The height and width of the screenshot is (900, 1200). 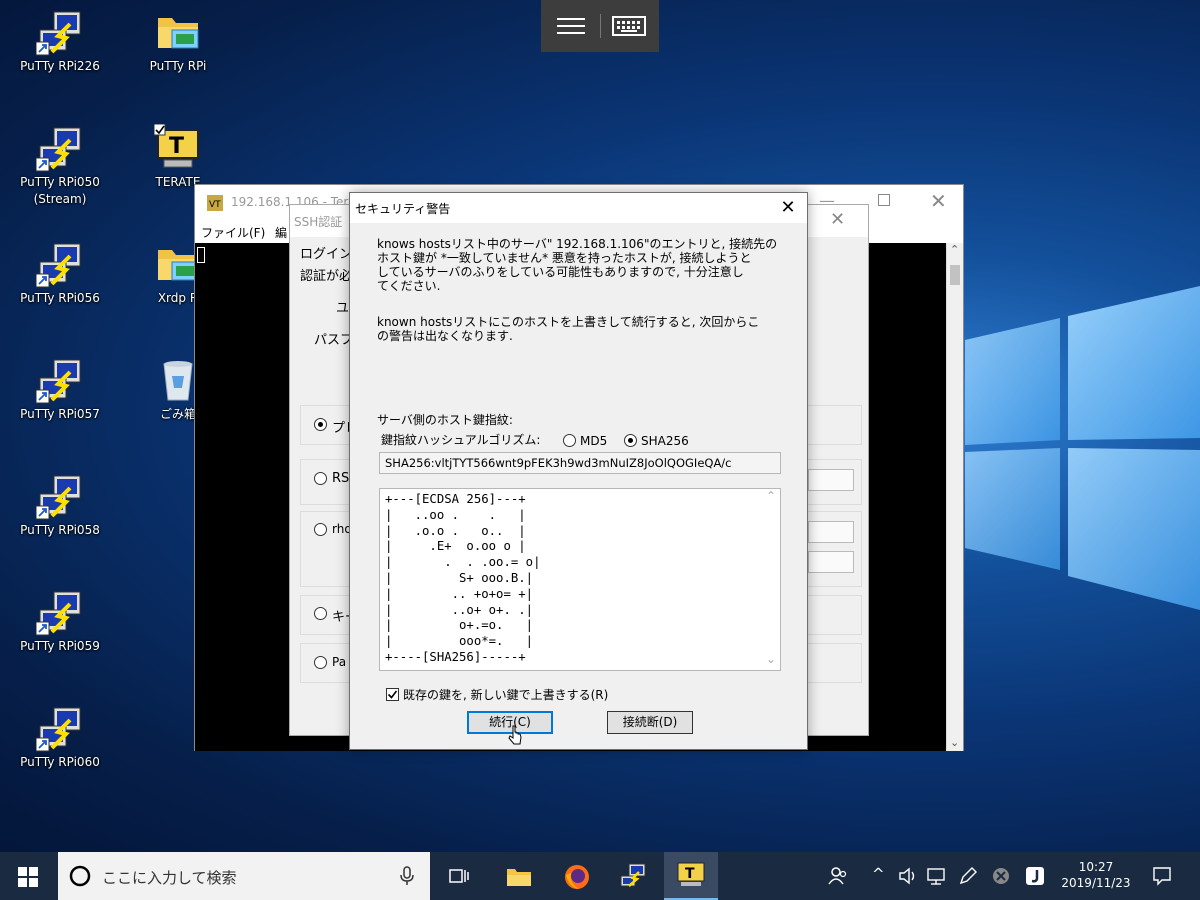 I want to click on taskbar-teraterm: T, so click(x=691, y=876).